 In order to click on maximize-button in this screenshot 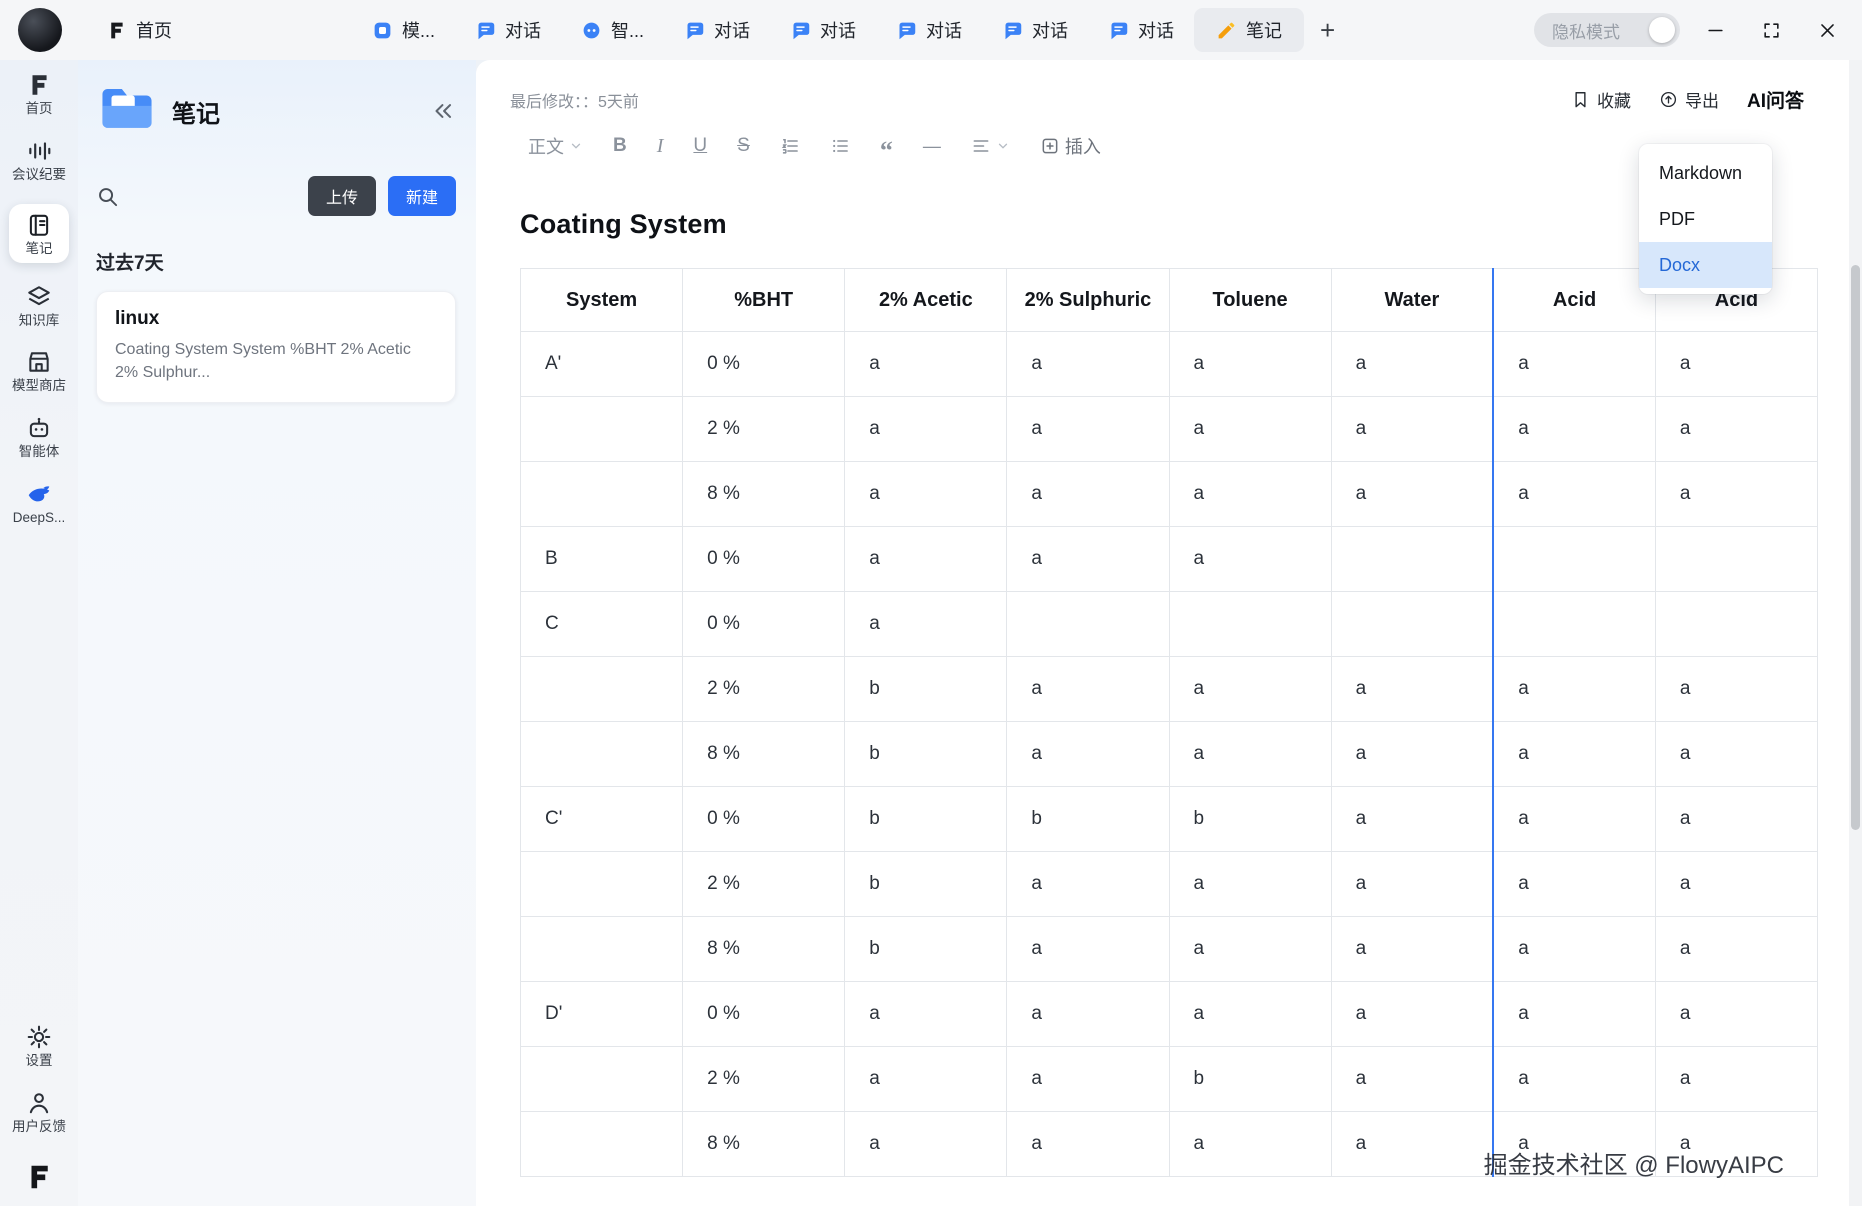, I will do `click(1771, 30)`.